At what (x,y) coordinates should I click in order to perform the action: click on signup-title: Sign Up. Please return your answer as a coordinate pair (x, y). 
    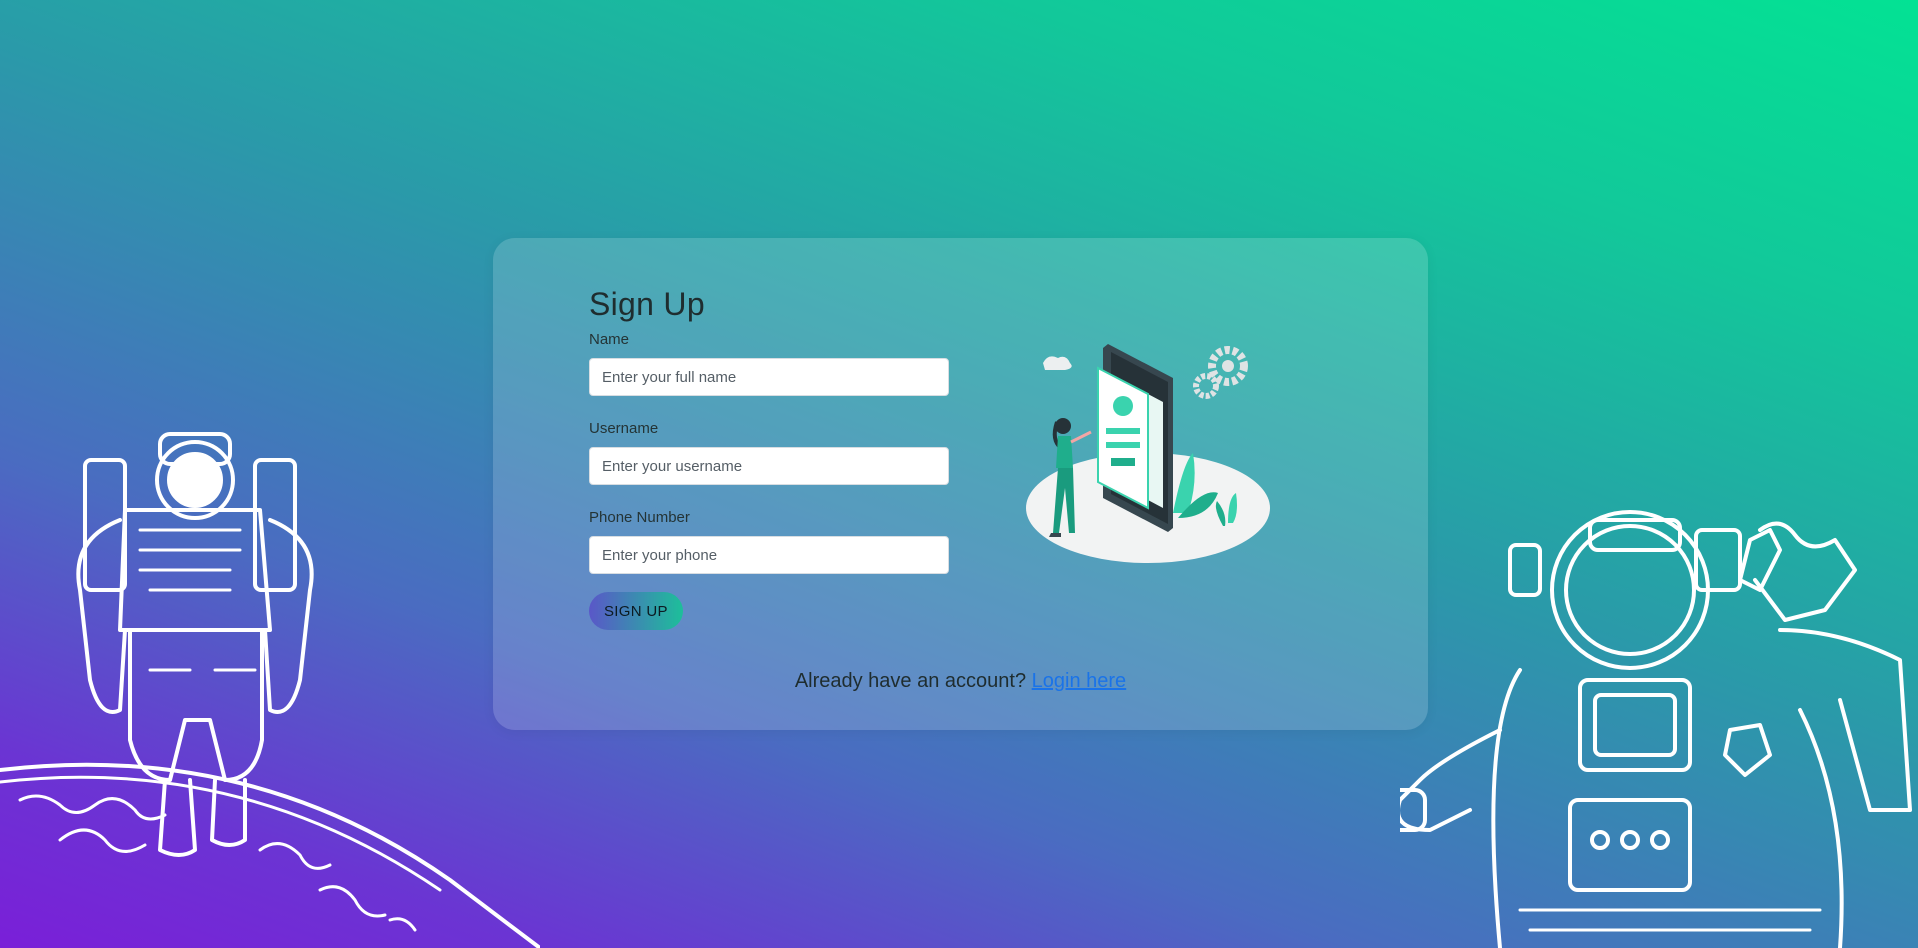
    Looking at the image, I should click on (647, 304).